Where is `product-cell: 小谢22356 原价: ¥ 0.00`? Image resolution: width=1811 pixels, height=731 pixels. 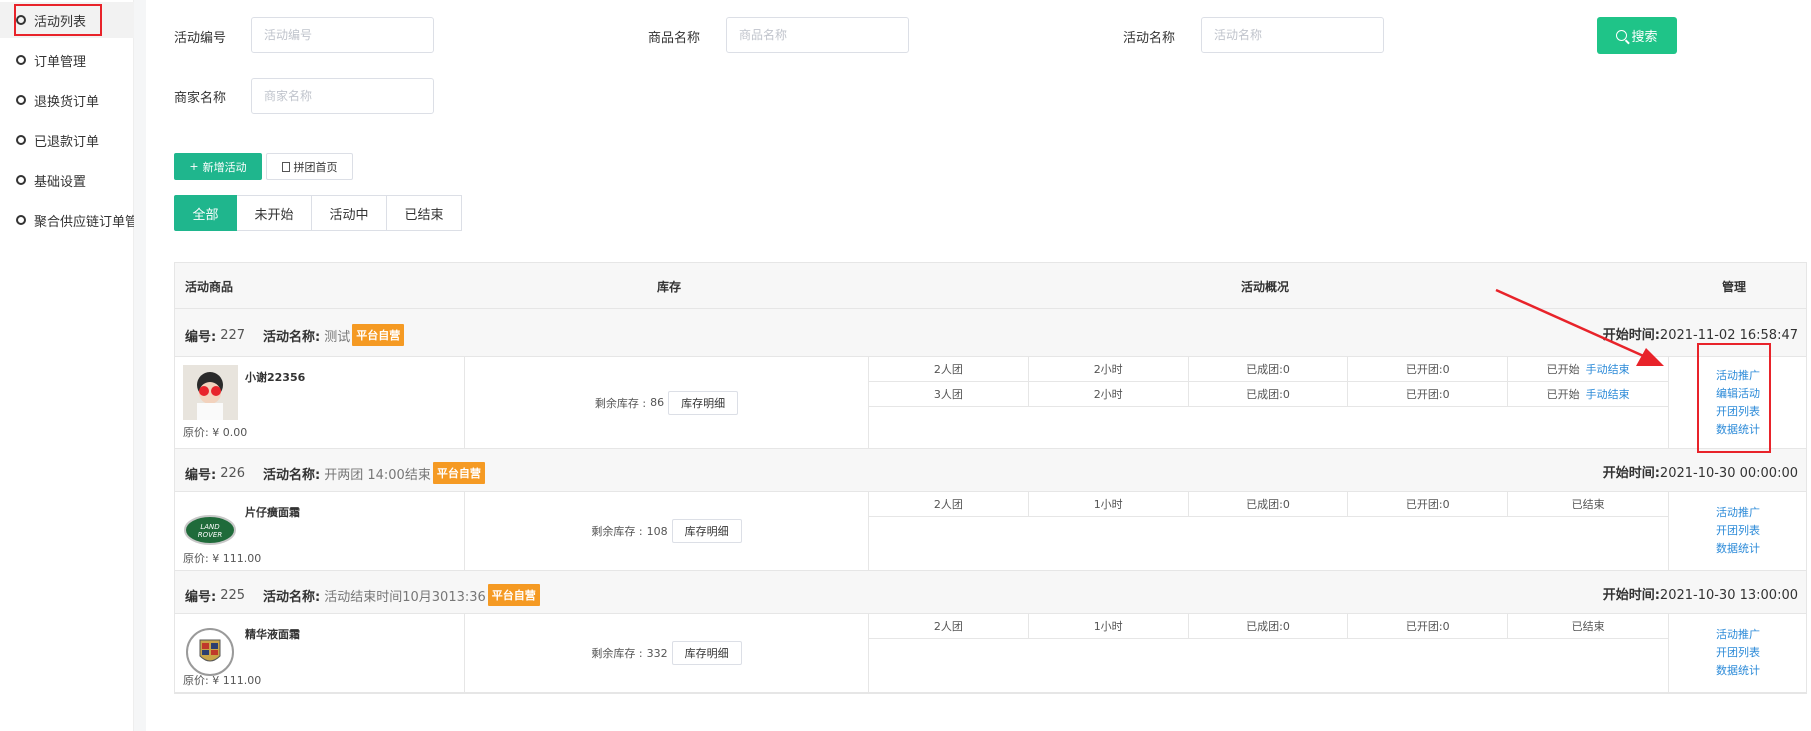
product-cell: 小谢22356 原价: ¥ 0.00 is located at coordinates (320, 402).